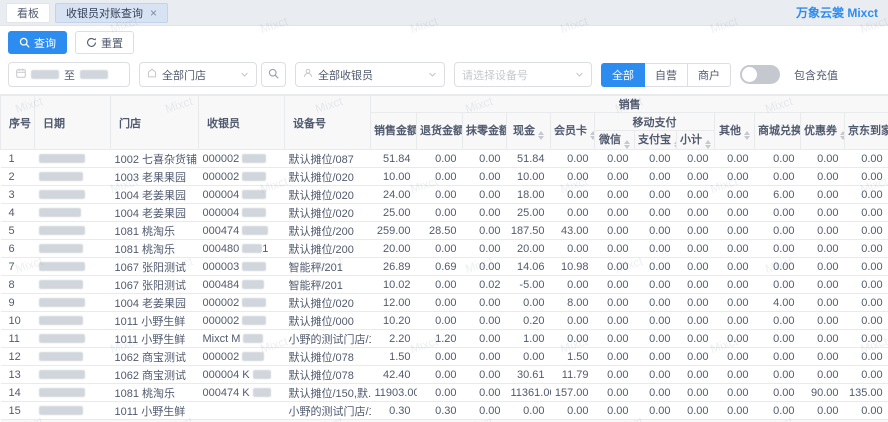 This screenshot has width=888, height=422. What do you see at coordinates (523, 74) in the screenshot?
I see `device-select: 请选择设备号` at bounding box center [523, 74].